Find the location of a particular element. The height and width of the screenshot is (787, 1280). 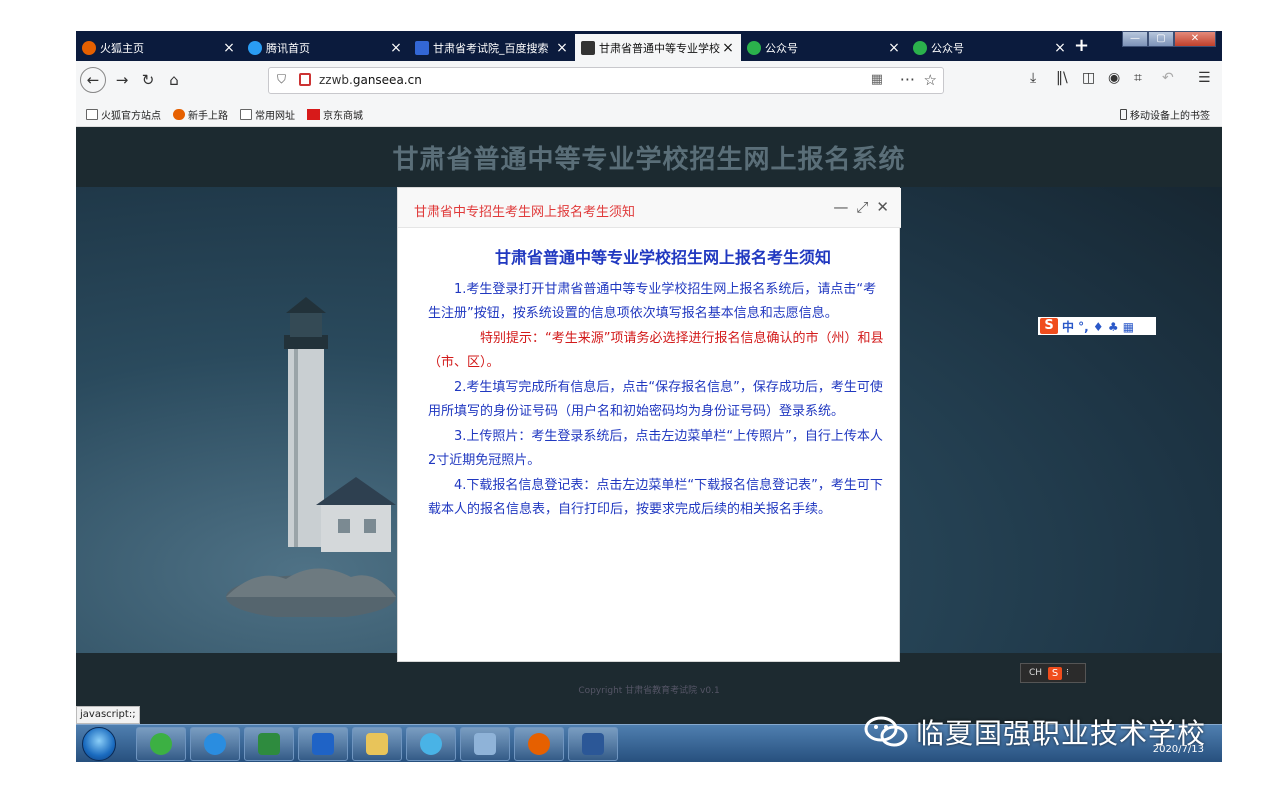

tracking-shield-icon: ⛉ is located at coordinates (281, 79).